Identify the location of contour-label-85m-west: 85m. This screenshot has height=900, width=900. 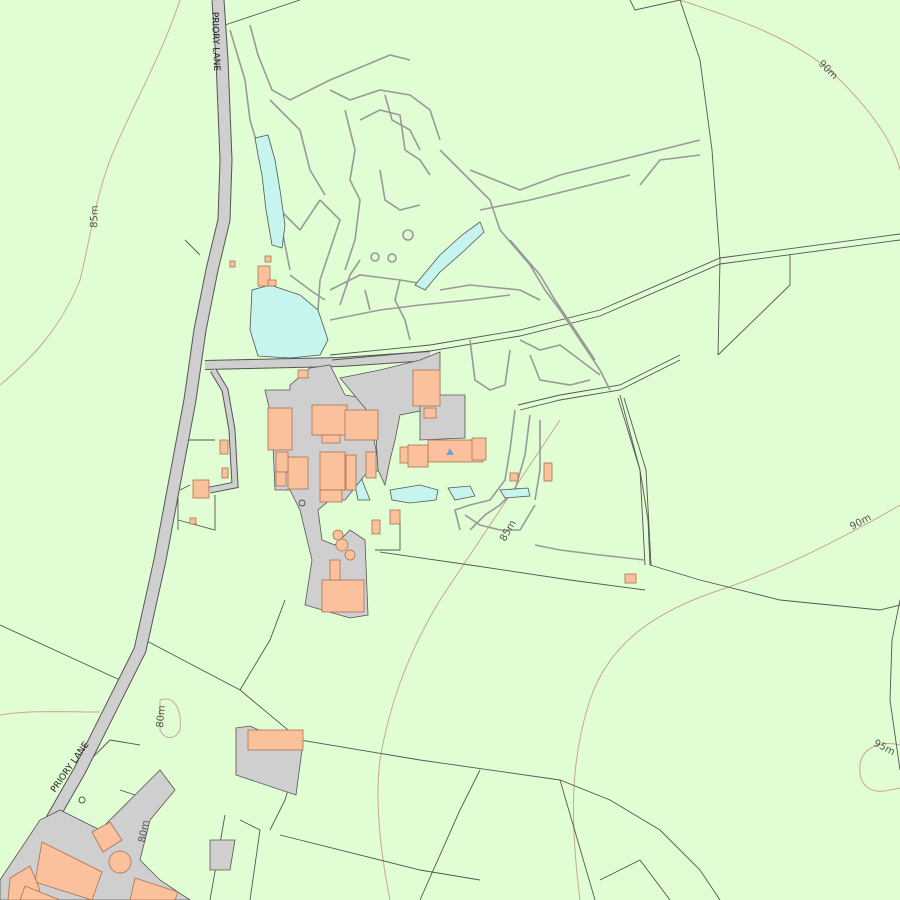
(95, 216).